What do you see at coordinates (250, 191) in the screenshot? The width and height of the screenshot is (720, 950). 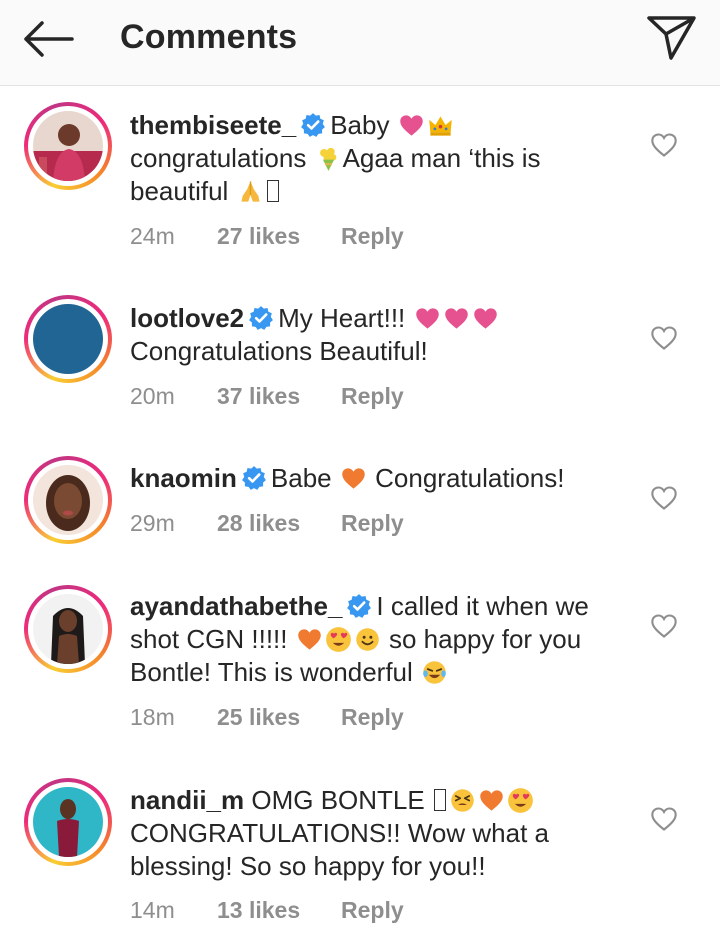 I see `praying-hands-emoji-icon` at bounding box center [250, 191].